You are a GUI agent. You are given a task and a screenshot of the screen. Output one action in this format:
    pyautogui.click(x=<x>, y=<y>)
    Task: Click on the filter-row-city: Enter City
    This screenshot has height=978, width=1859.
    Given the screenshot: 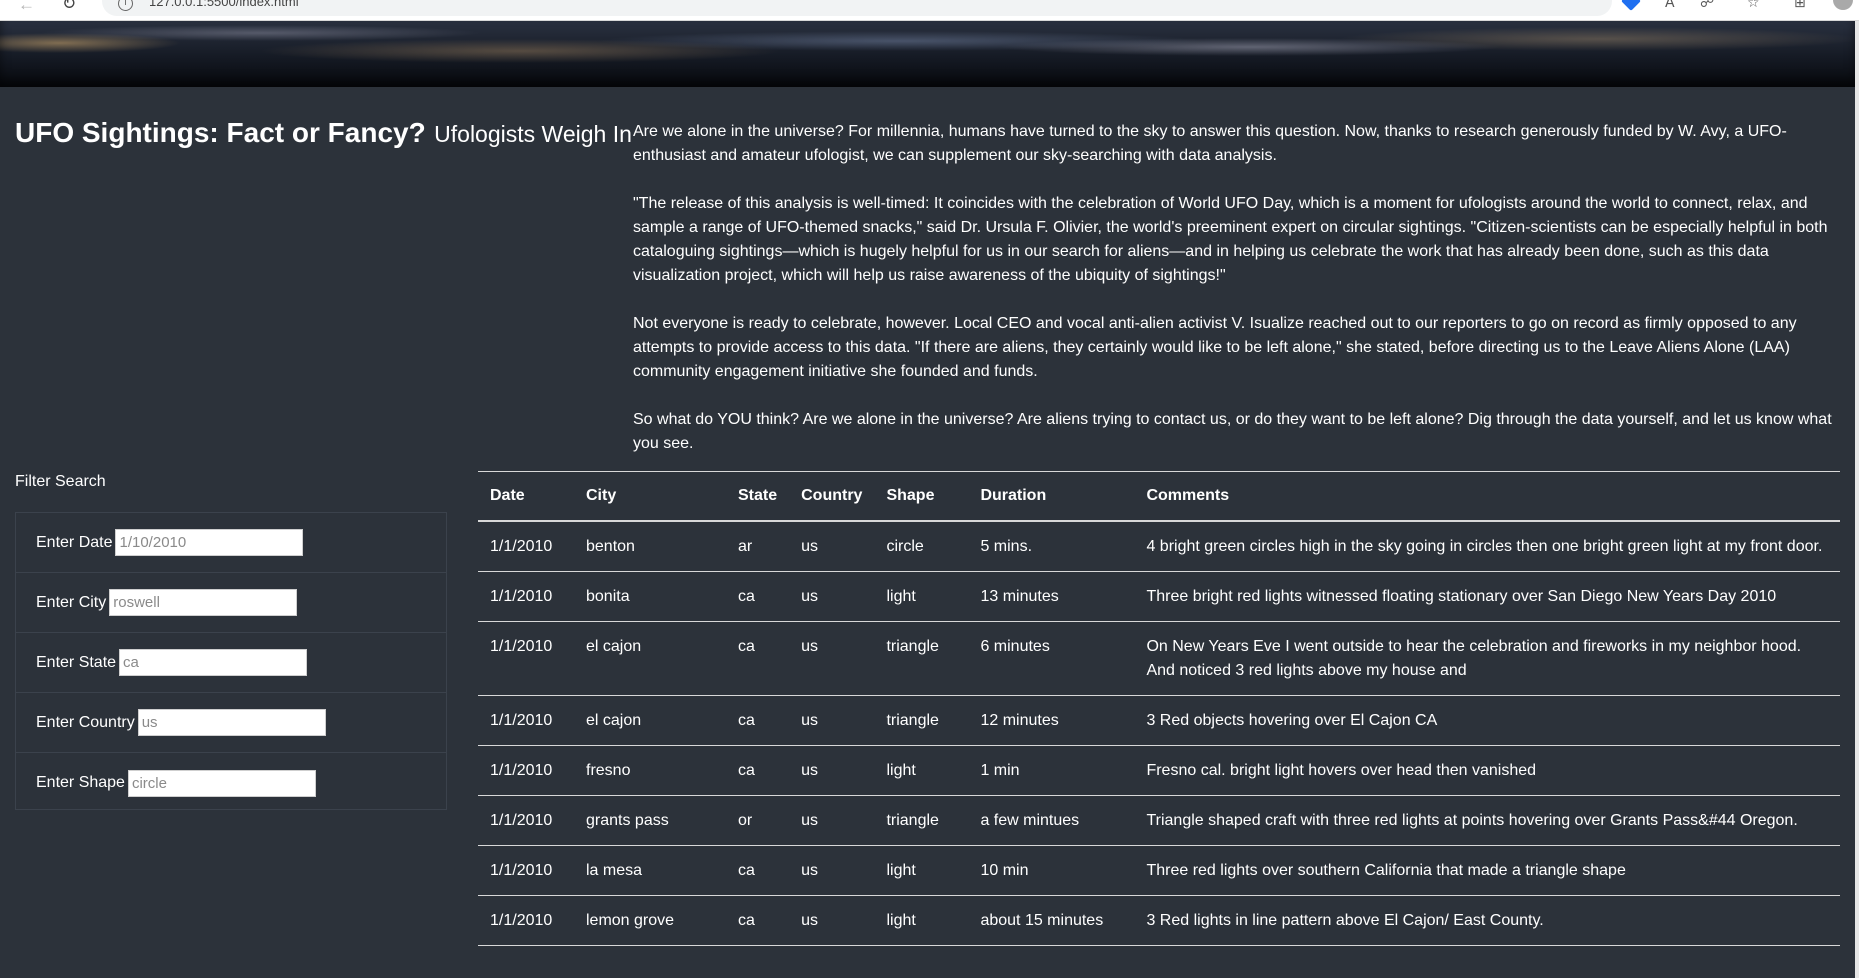 What is the action you would take?
    pyautogui.click(x=231, y=603)
    